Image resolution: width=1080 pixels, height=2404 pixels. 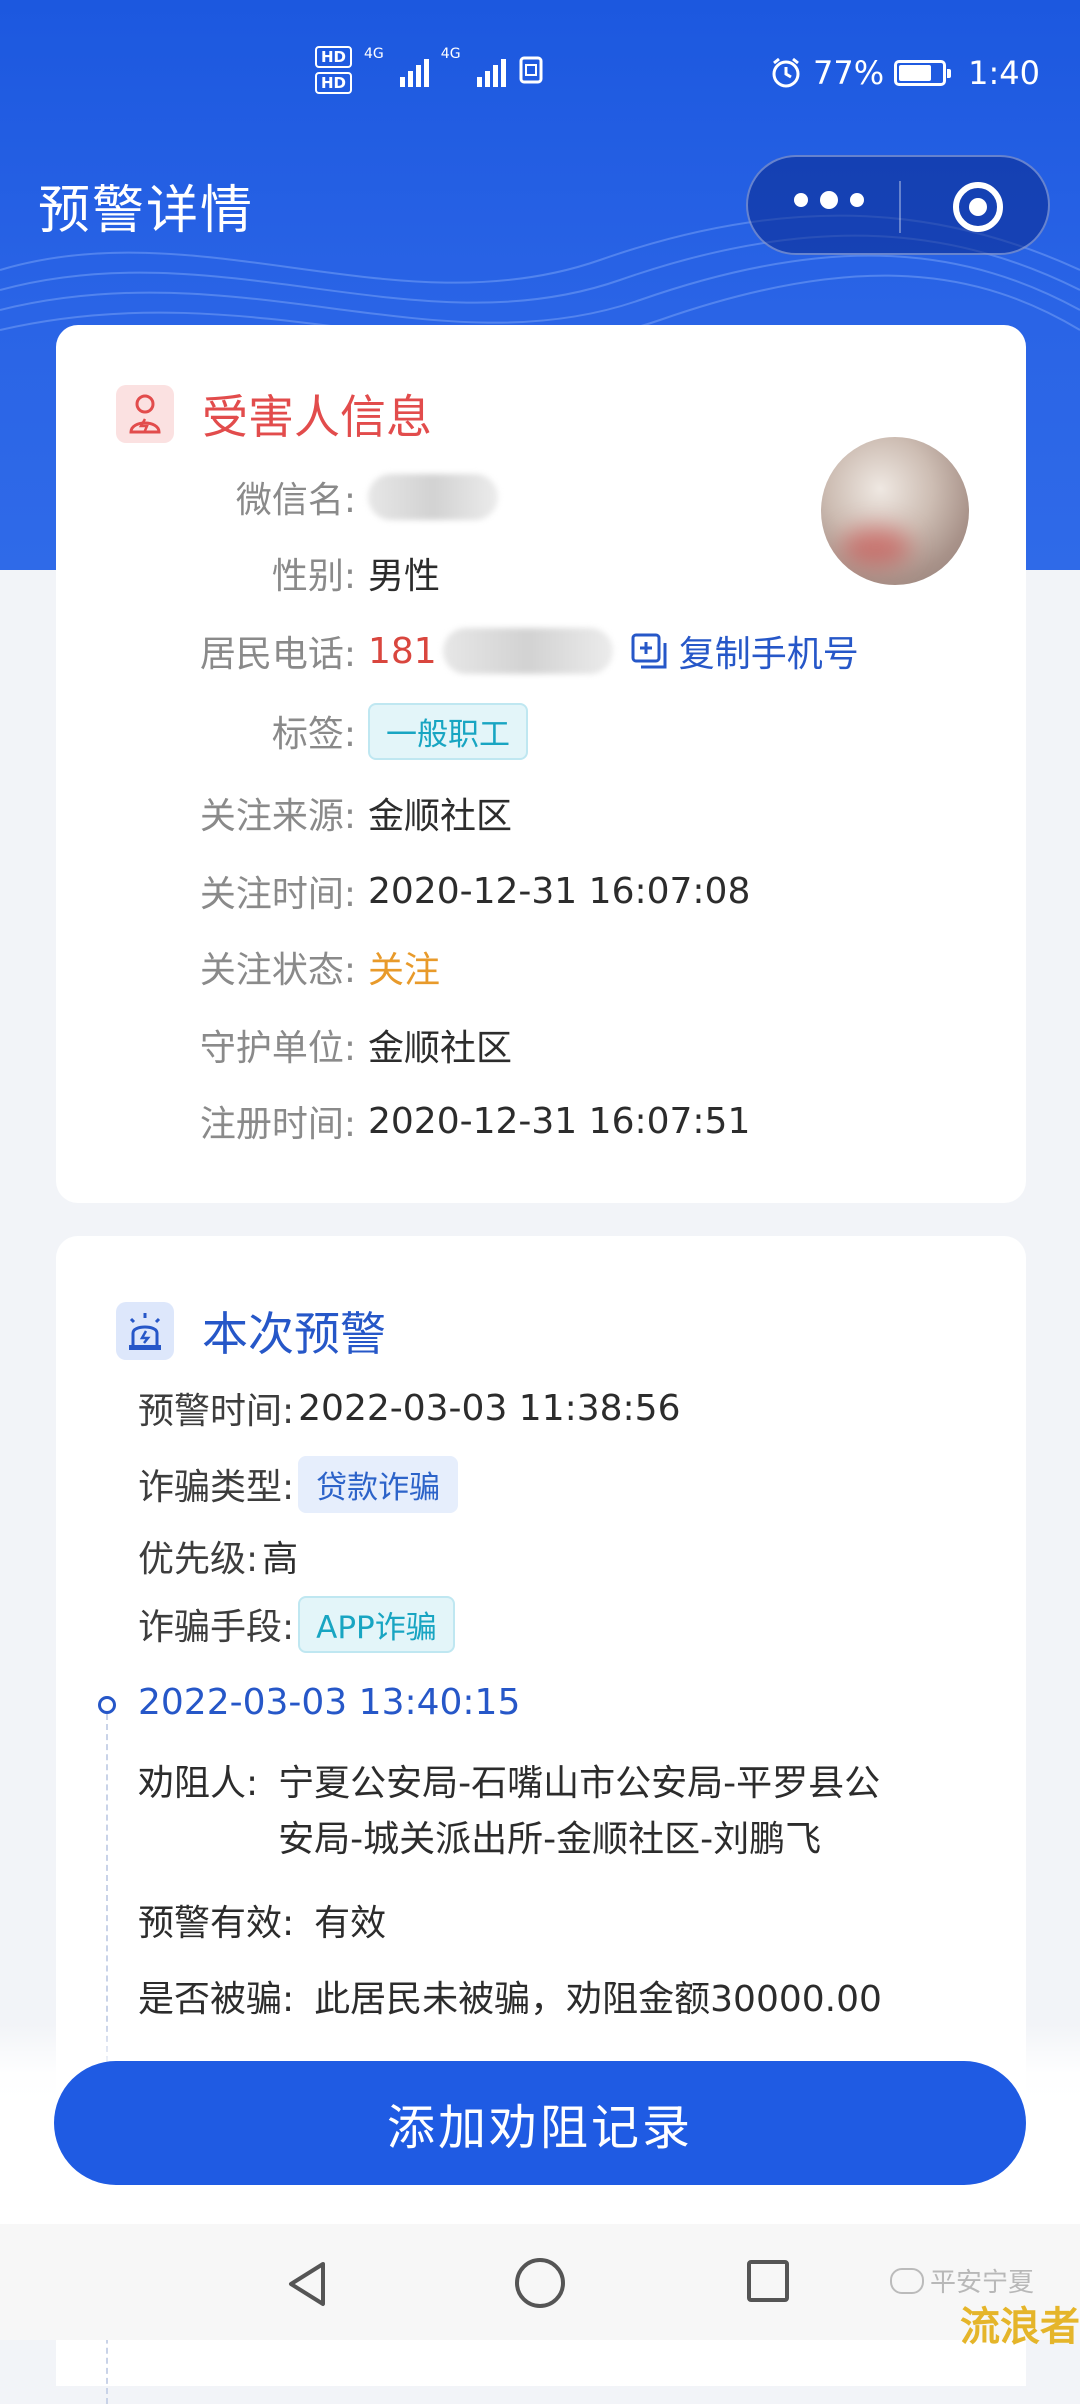 I want to click on row-guard-unit: 守护单位: 金顺社区, so click(x=284, y=1045).